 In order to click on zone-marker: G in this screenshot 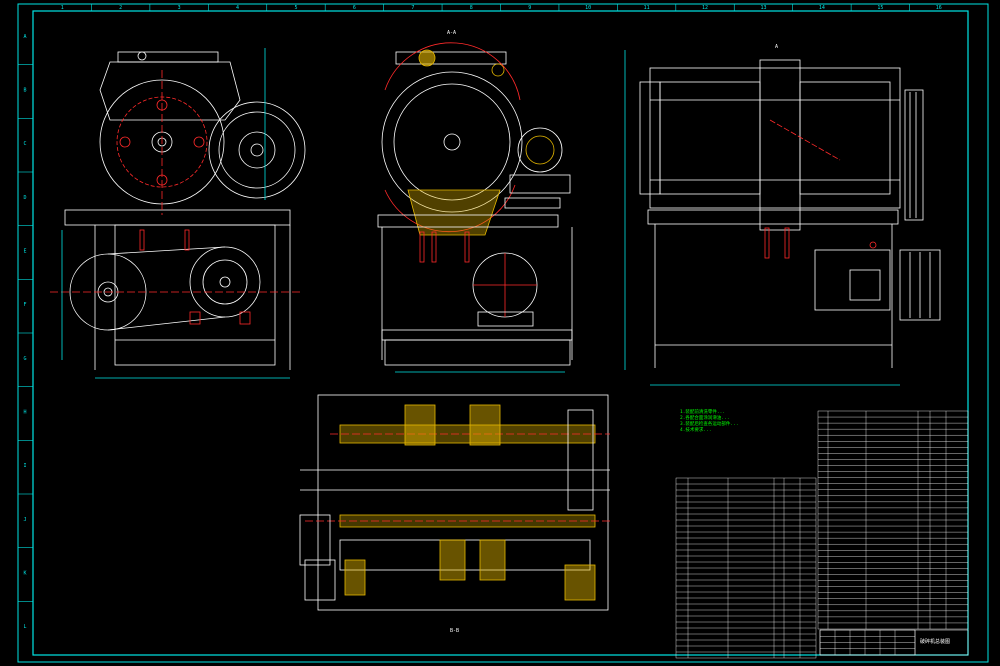, I will do `click(24, 359)`.